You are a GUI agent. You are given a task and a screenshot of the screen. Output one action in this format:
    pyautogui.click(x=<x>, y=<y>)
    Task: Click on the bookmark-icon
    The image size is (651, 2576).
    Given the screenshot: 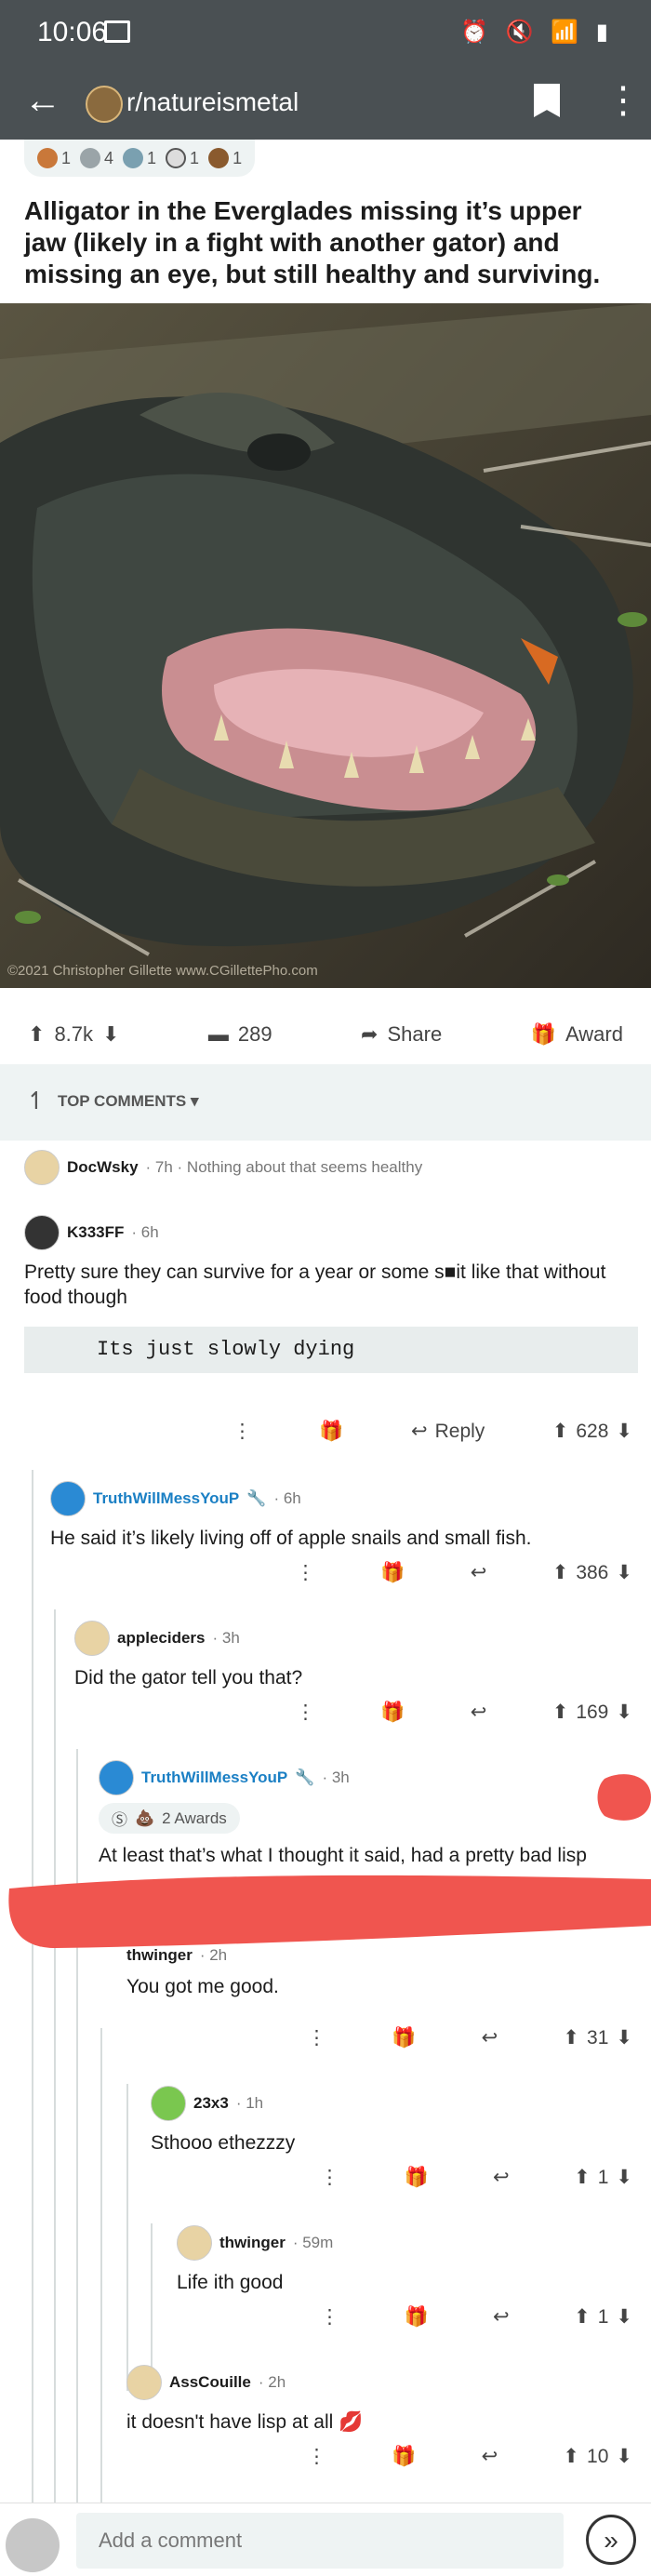 What is the action you would take?
    pyautogui.click(x=547, y=100)
    